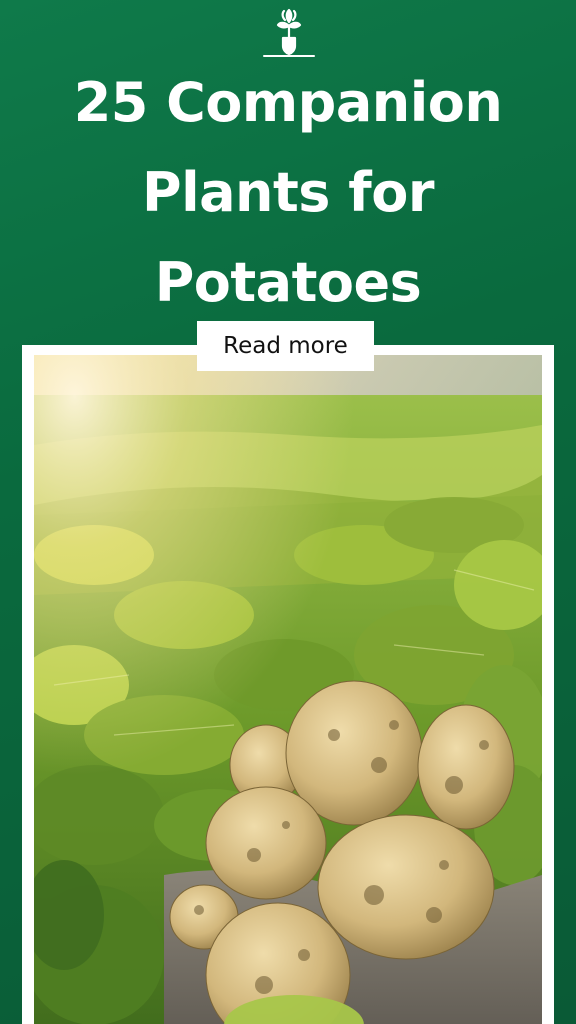  What do you see at coordinates (288, 282) in the screenshot?
I see `title-line-3: Potatoes` at bounding box center [288, 282].